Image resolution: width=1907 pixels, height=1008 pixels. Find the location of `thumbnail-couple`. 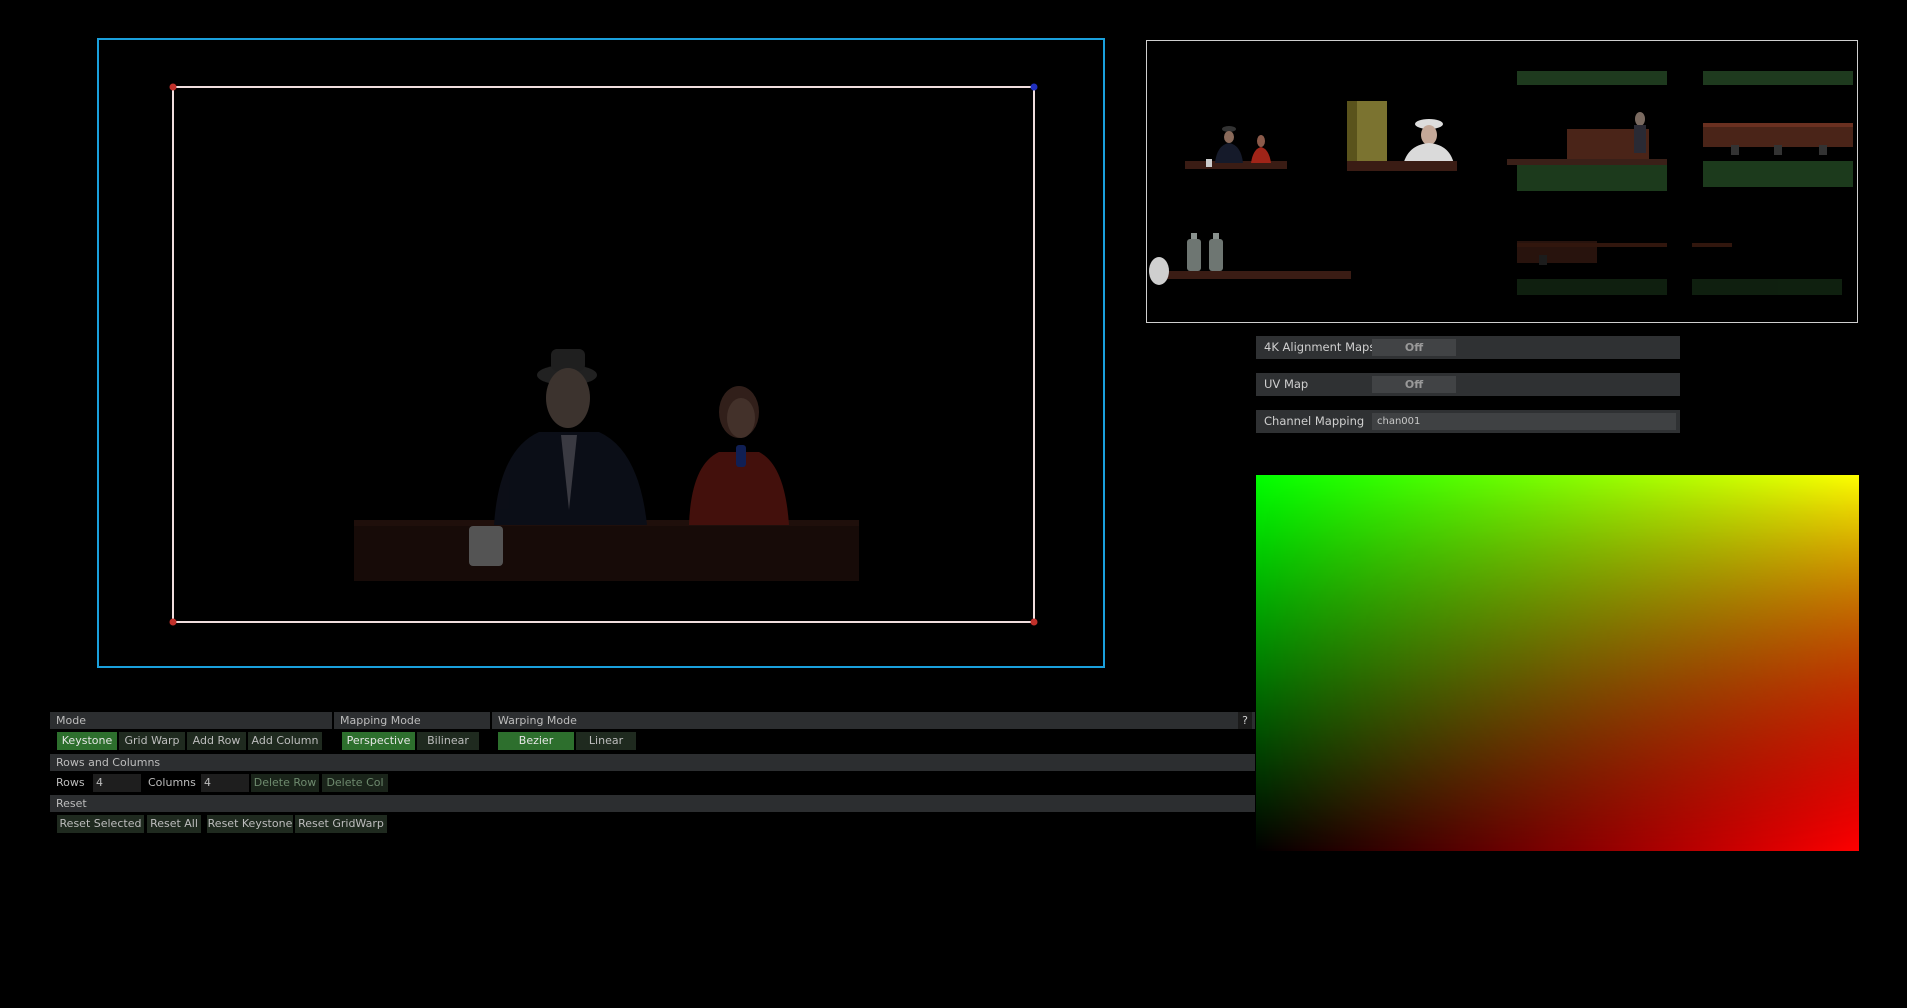

thumbnail-couple is located at coordinates (1236, 147).